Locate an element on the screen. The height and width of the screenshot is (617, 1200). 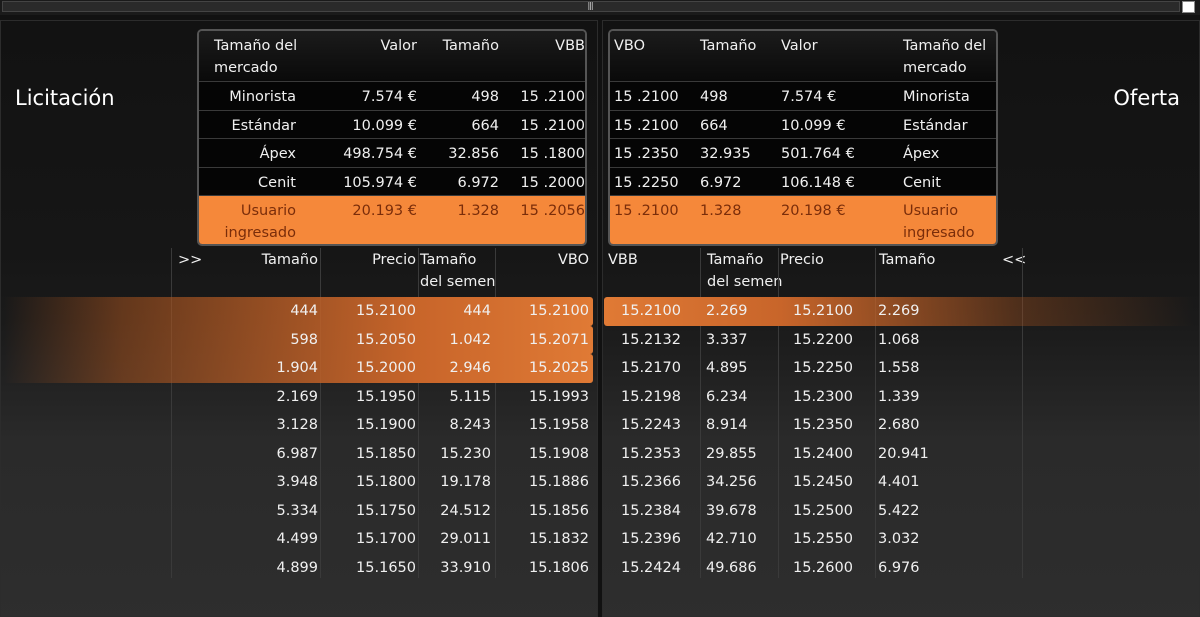
ask-market-row: 15 .2250 6.972 106.148 € Cenit is located at coordinates (803, 181).